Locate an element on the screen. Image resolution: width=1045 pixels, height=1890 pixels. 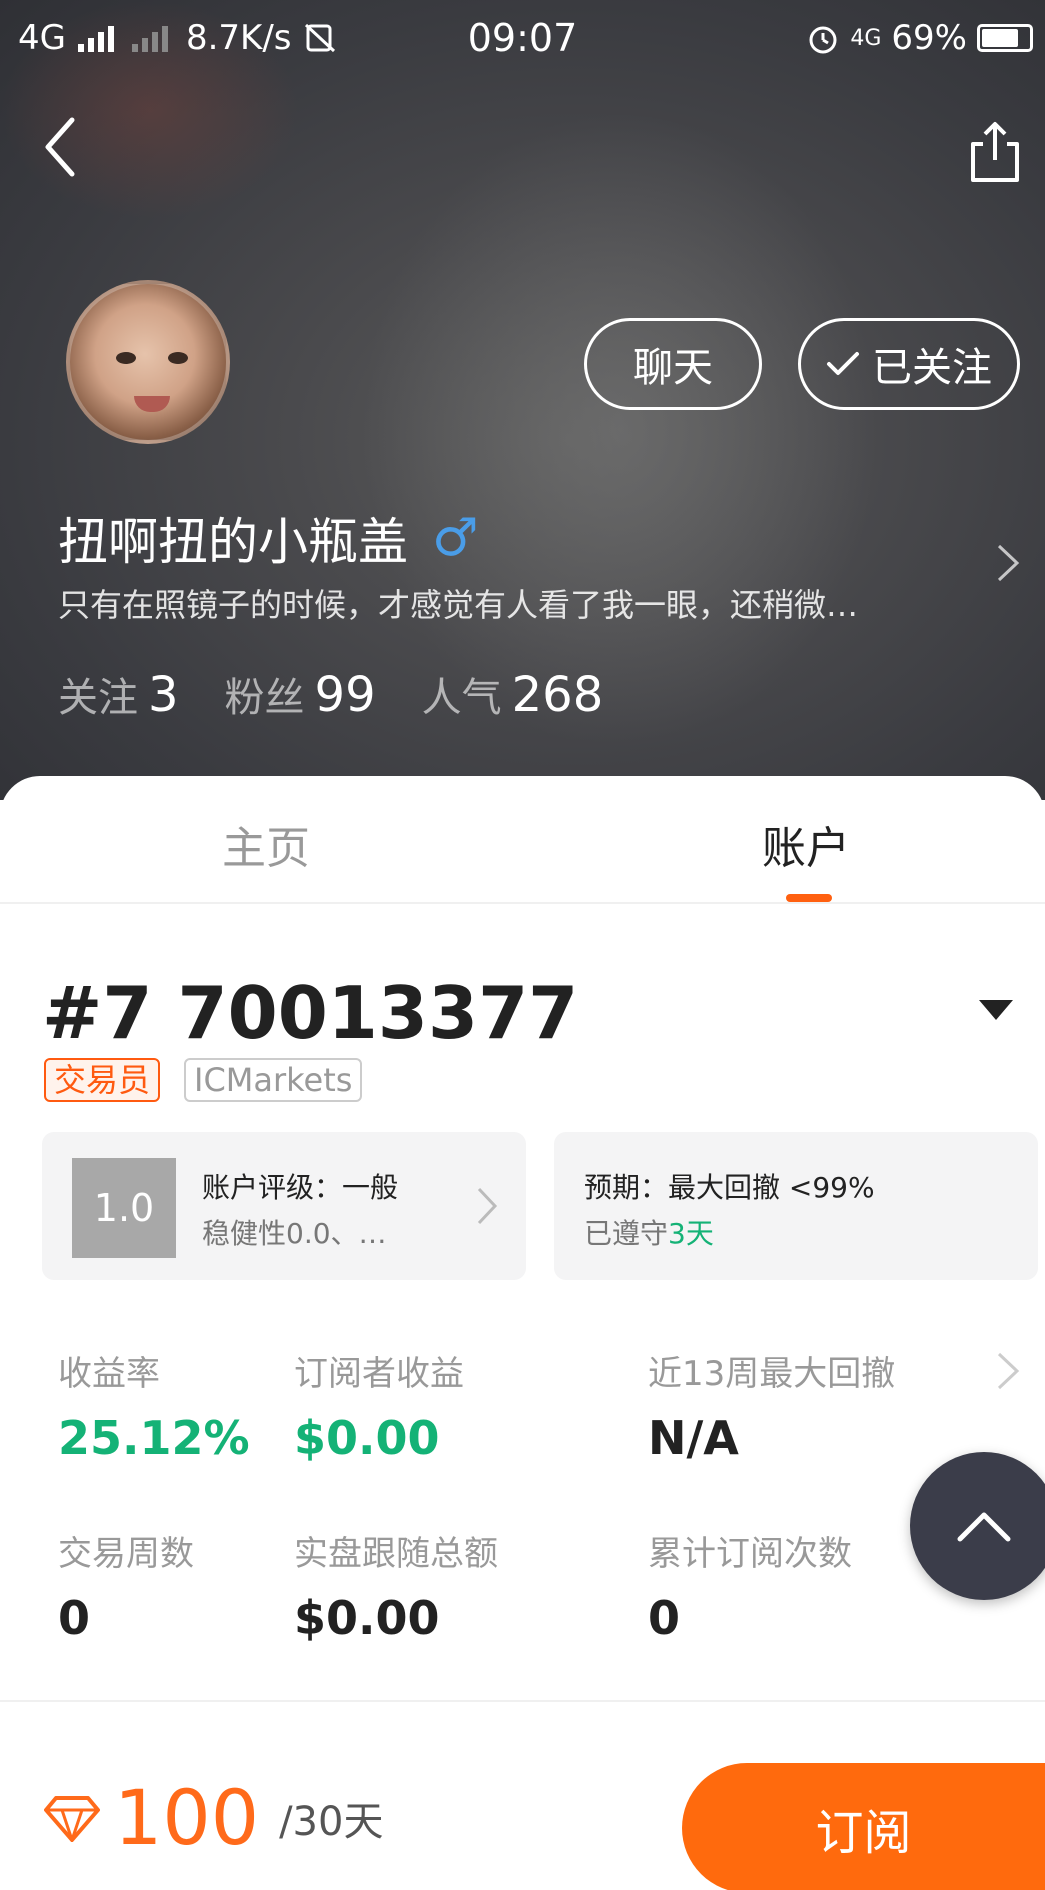
avatar-eye-left is located at coordinates (126, 358).